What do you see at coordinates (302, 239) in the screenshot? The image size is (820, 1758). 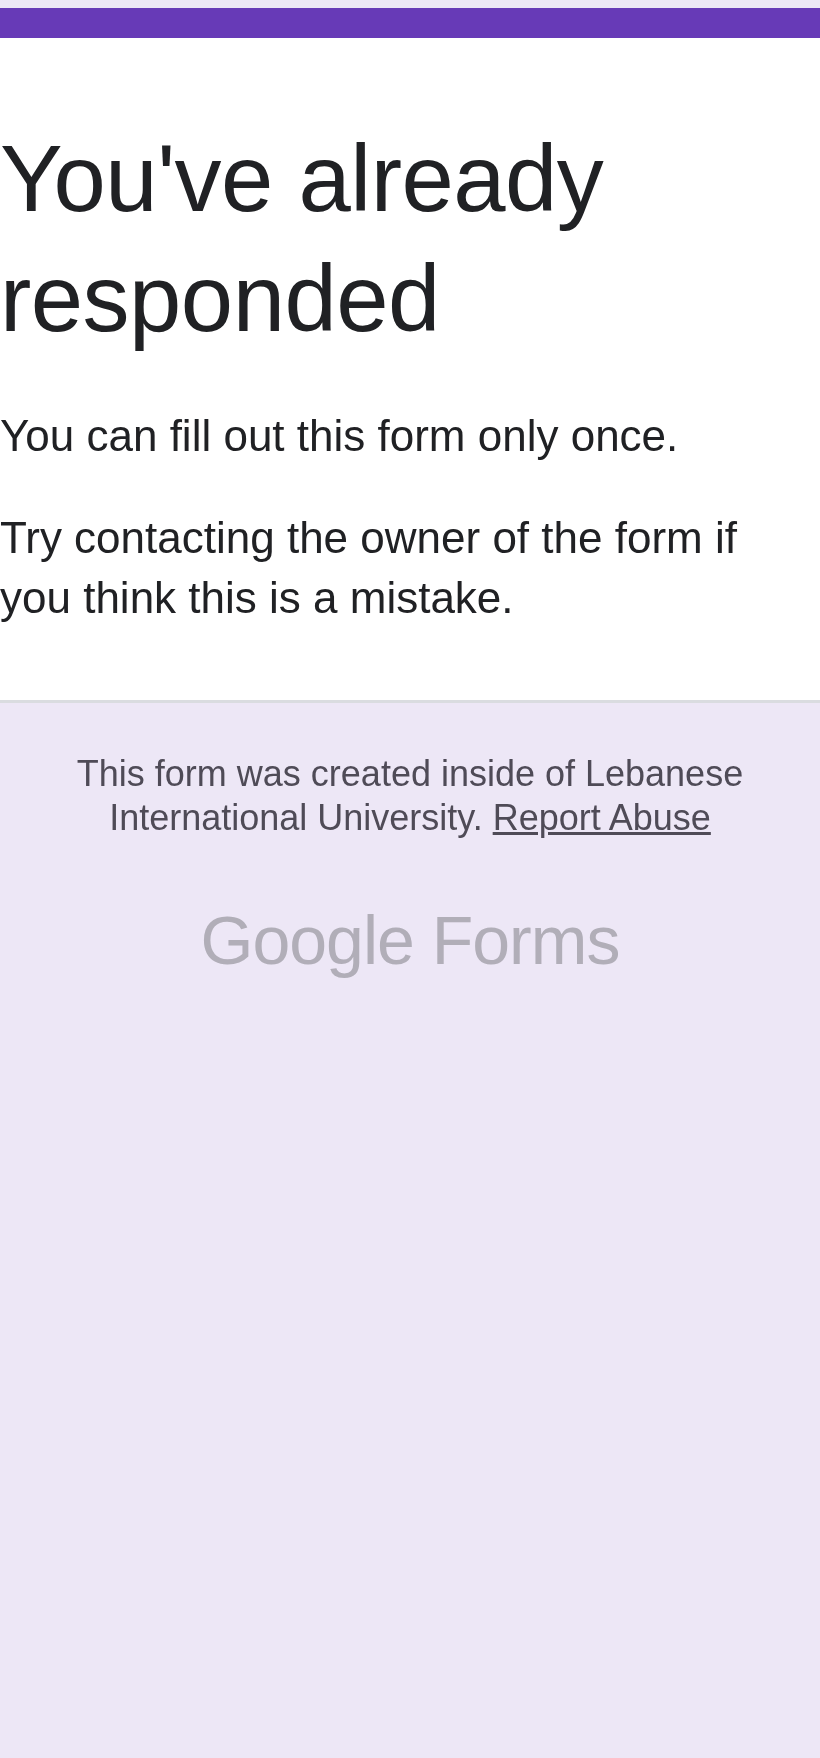 I see `page-title: You've already responded` at bounding box center [302, 239].